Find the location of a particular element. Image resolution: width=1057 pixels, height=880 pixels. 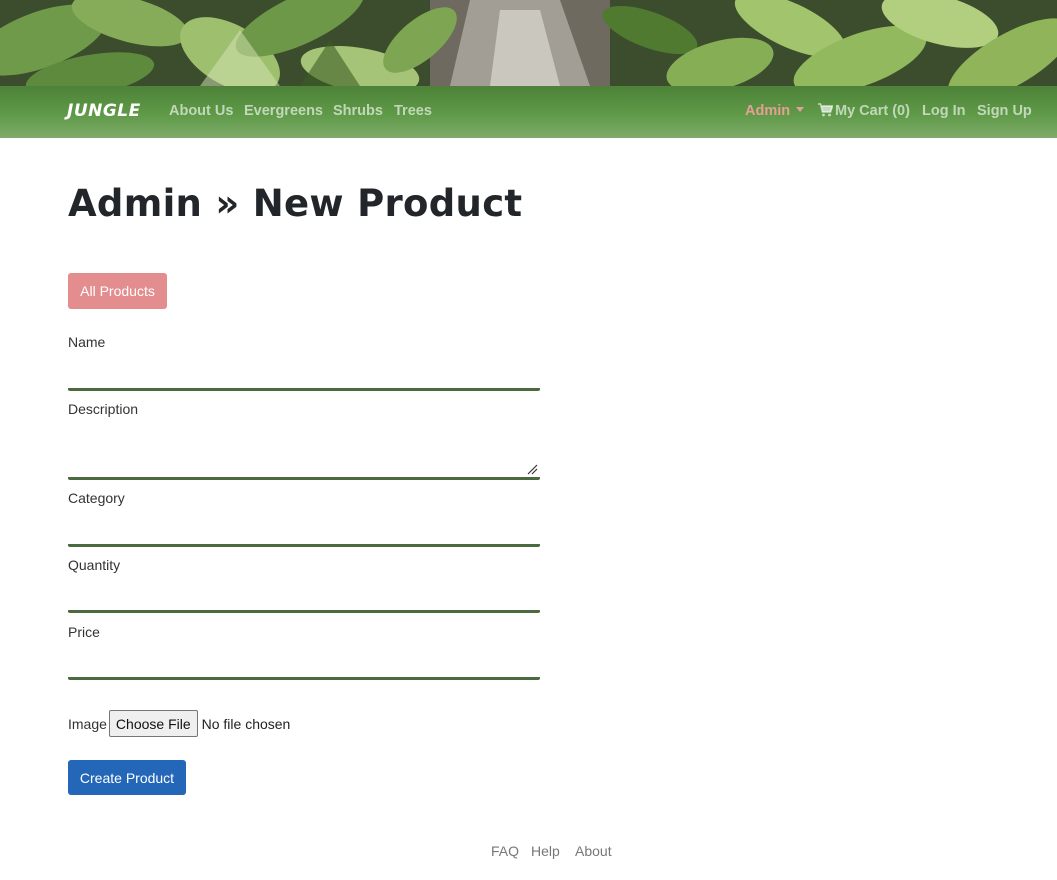

create-product-button: Create Product is located at coordinates (127, 777).